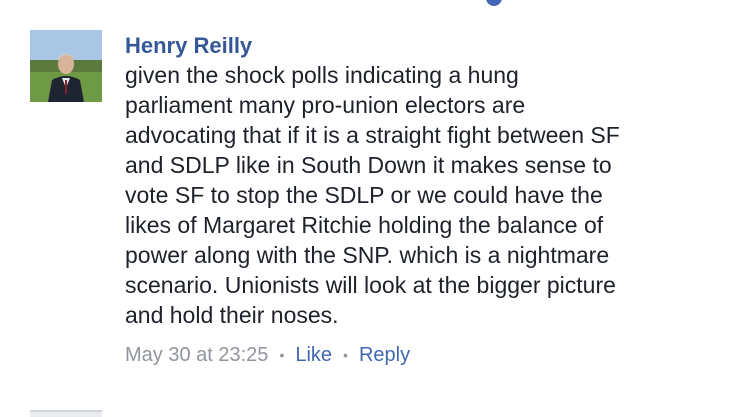 The image size is (750, 417). What do you see at coordinates (188, 46) in the screenshot?
I see `comment-author: Henry Reilly` at bounding box center [188, 46].